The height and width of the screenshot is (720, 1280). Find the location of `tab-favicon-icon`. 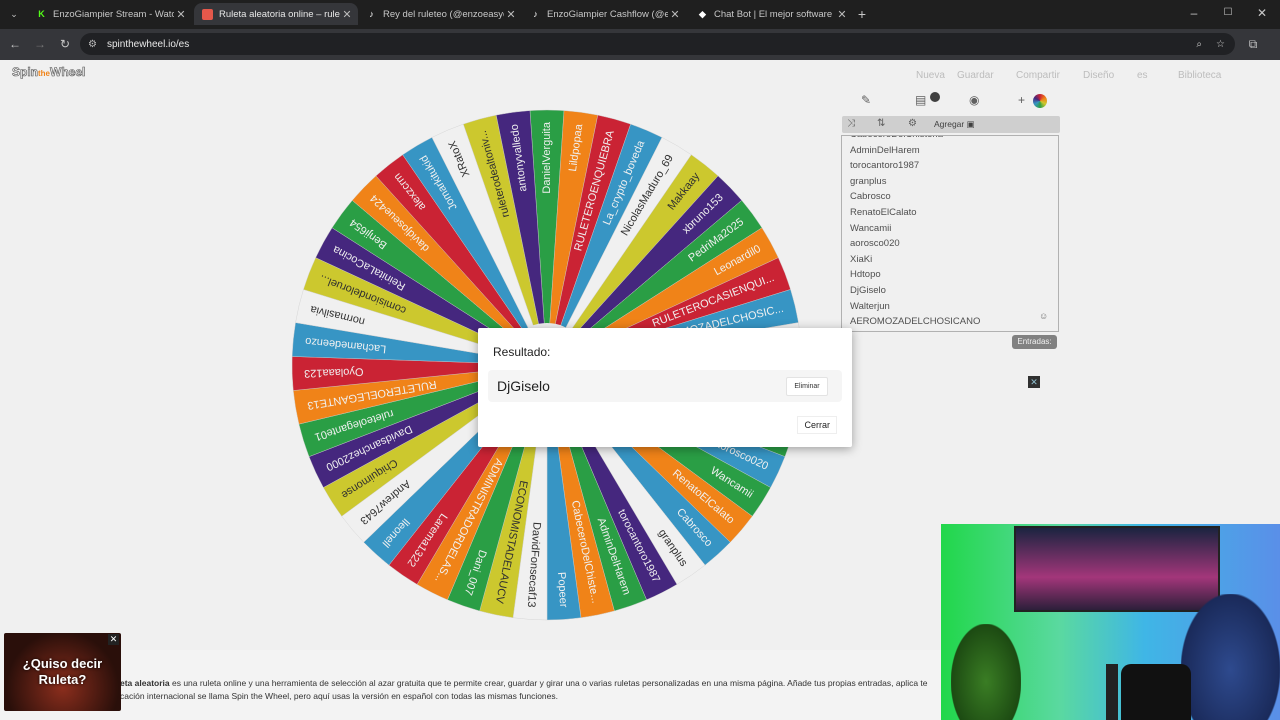

tab-favicon-icon is located at coordinates (207, 14).